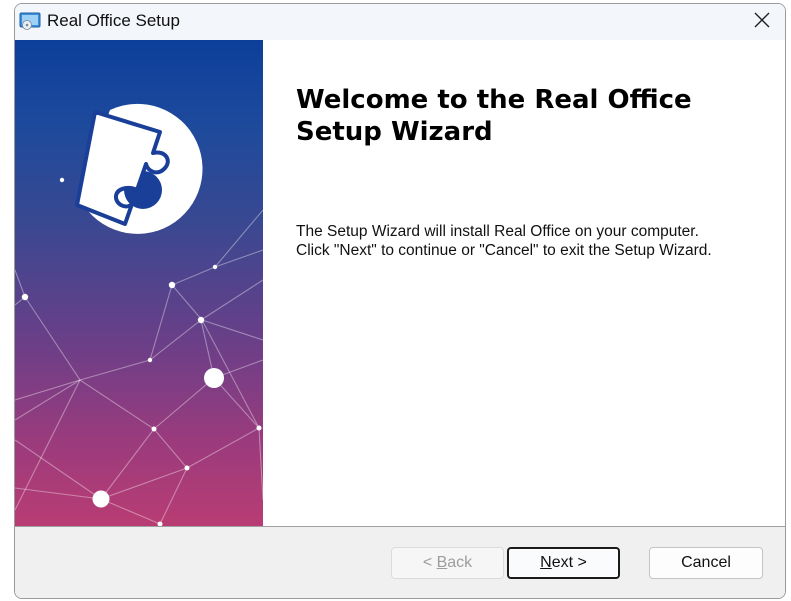 This screenshot has width=791, height=601. I want to click on cancel-button-label: Cancel, so click(706, 562).